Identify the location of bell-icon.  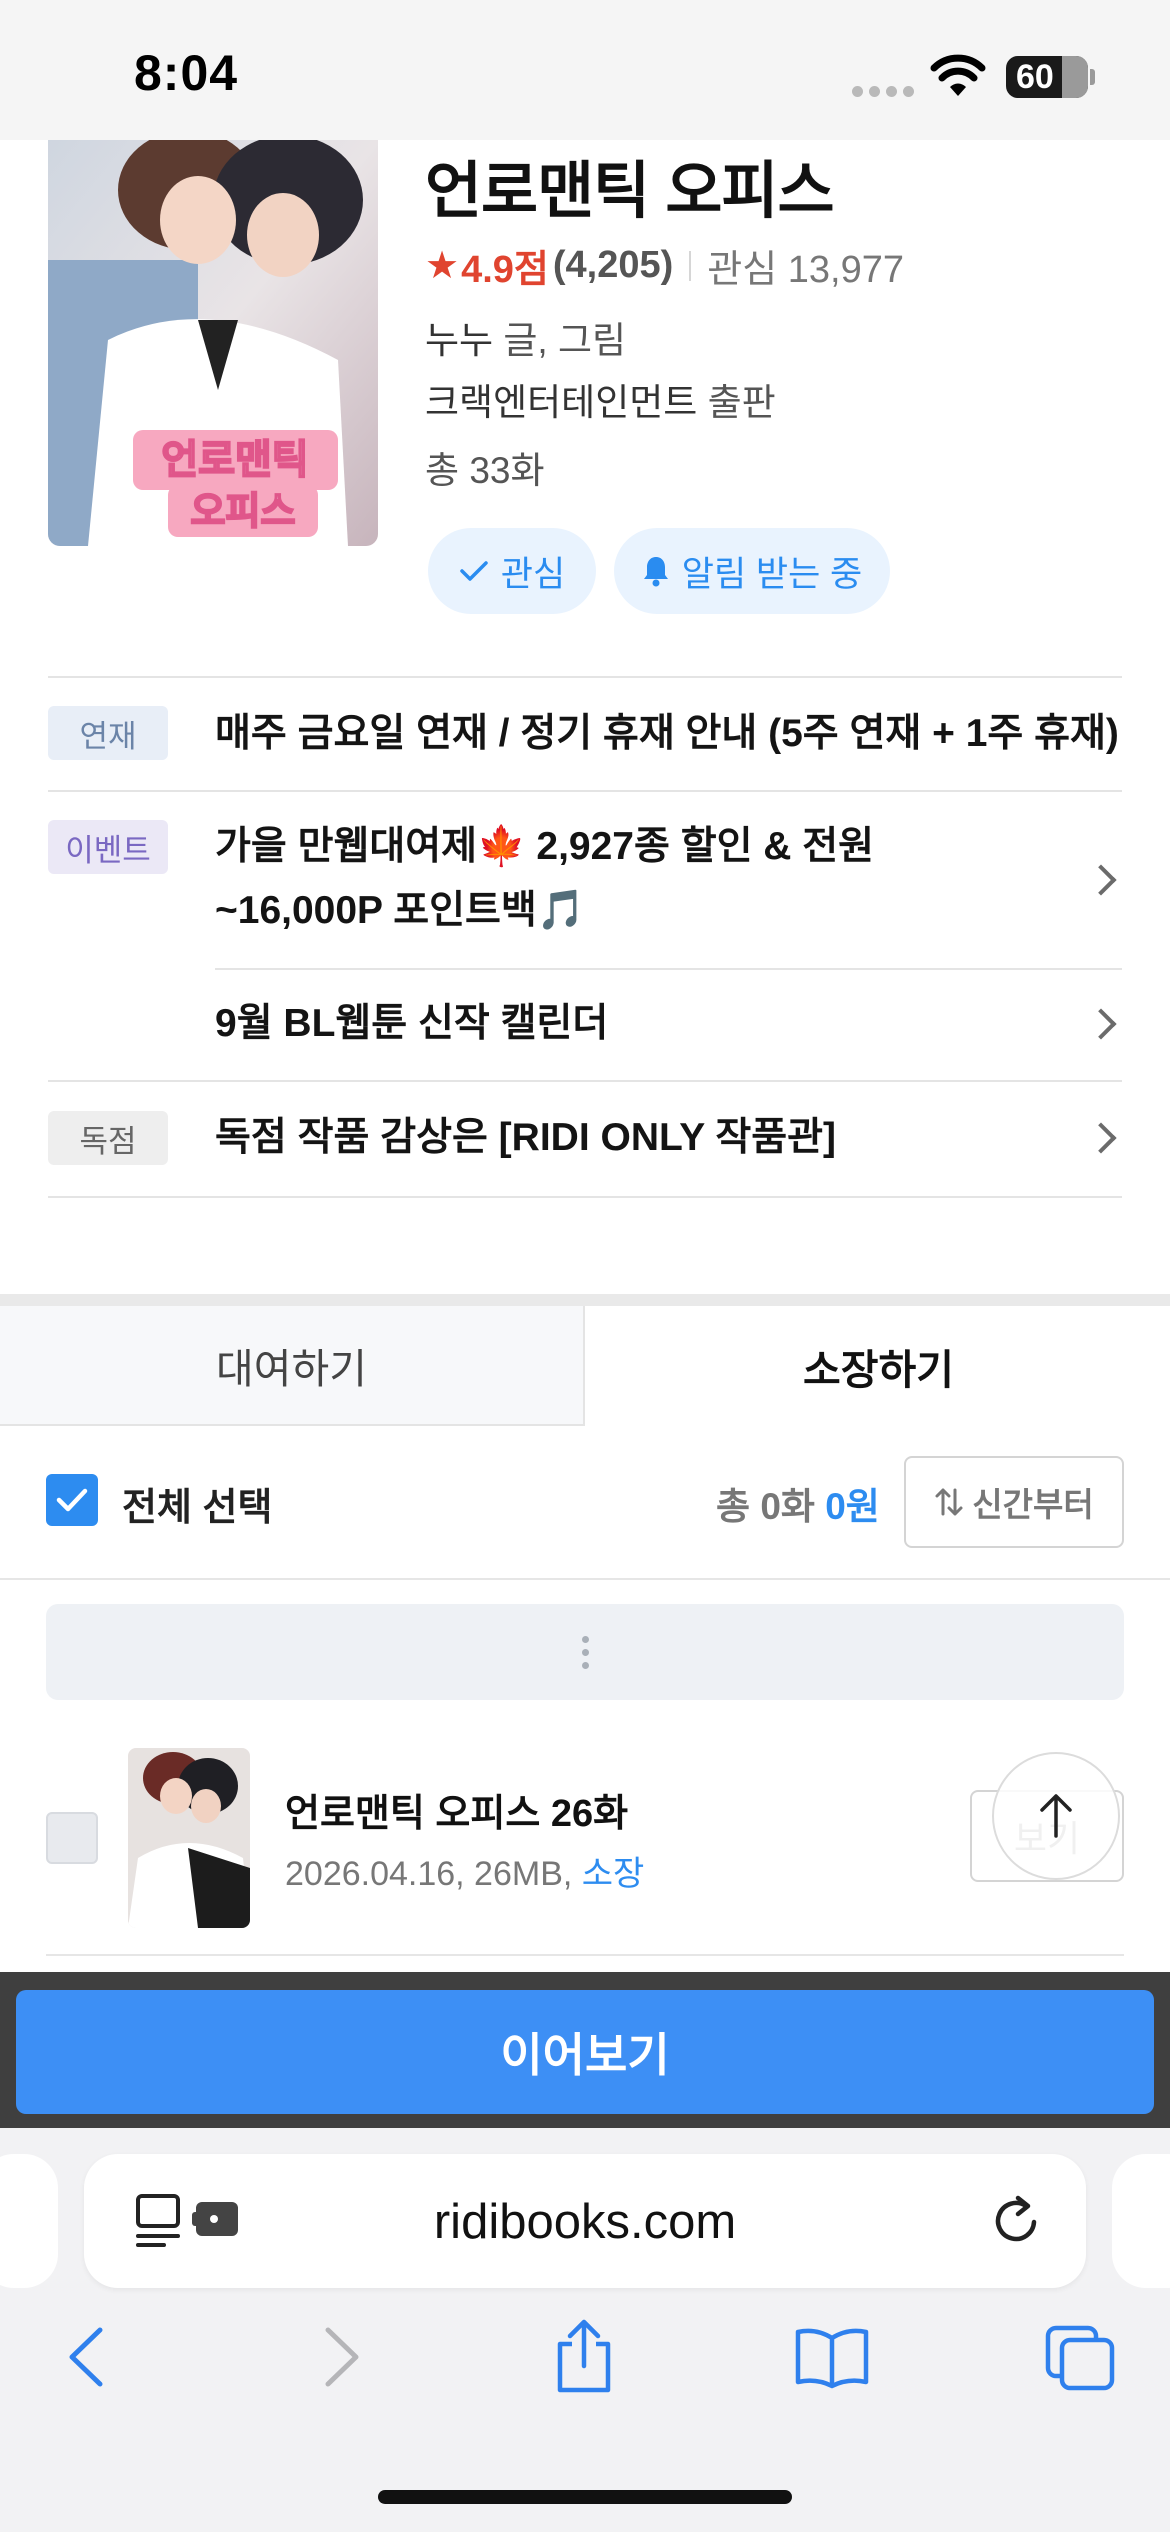
(655, 572).